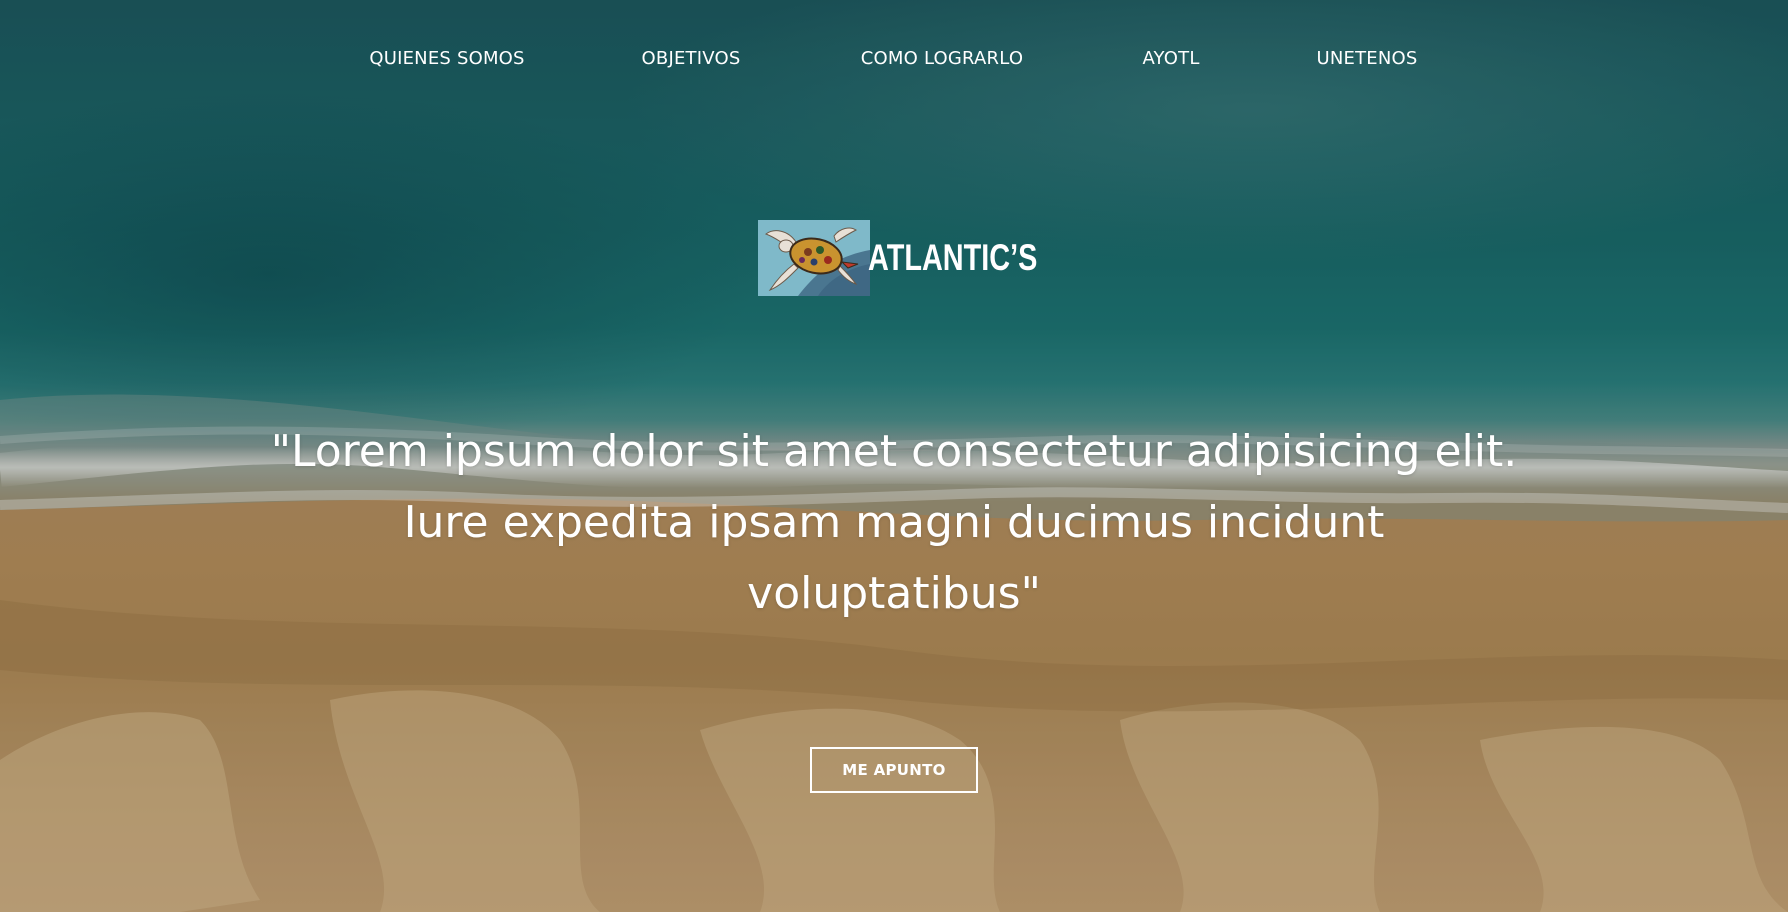  I want to click on nav-item-objetivos: OBJETIVOS, so click(691, 58).